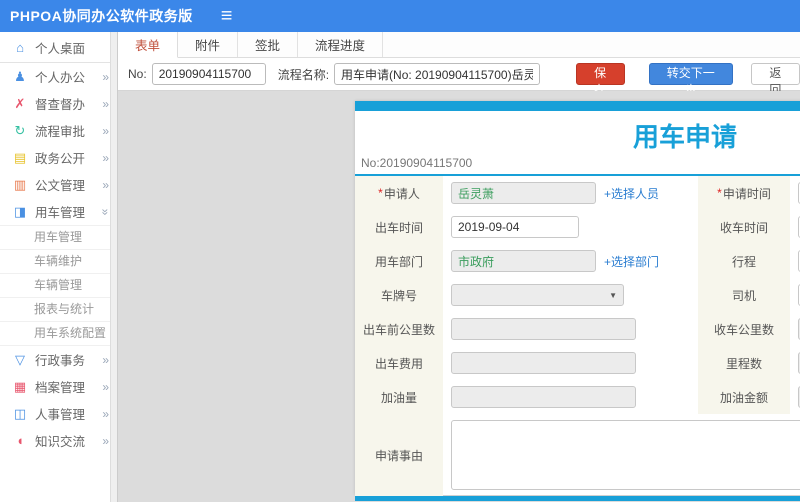 This screenshot has width=800, height=502. What do you see at coordinates (58, 211) in the screenshot?
I see `sidebar-item-vehicle-management: ◨ 用车管理 »` at bounding box center [58, 211].